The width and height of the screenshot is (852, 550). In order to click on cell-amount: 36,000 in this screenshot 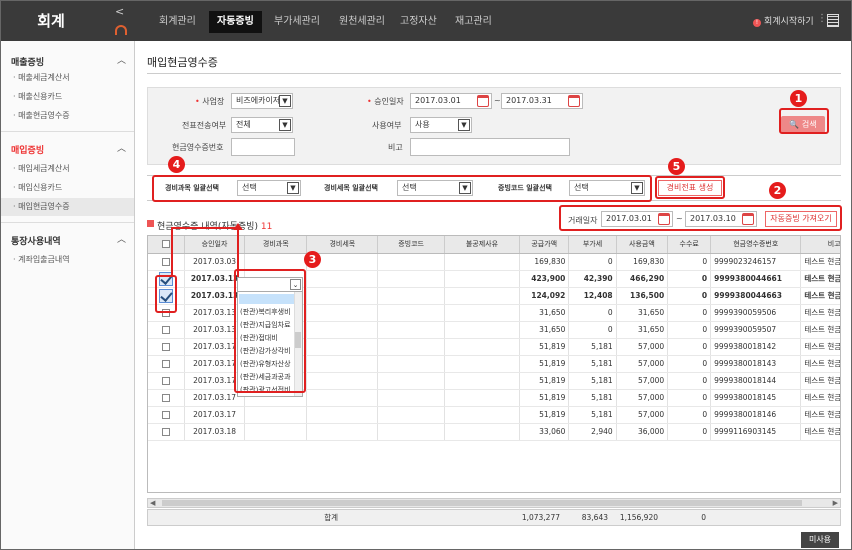, I will do `click(642, 432)`.